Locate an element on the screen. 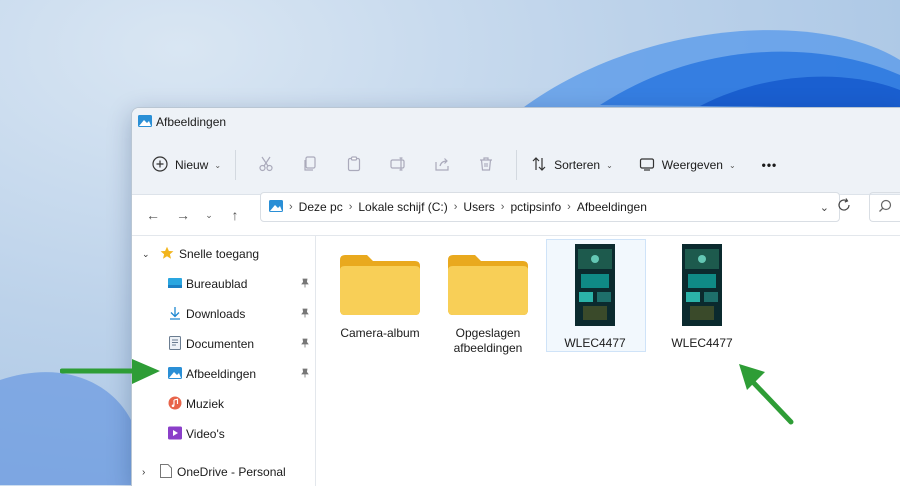 The height and width of the screenshot is (486, 900). sidebar-item-documents: Documenten is located at coordinates (243, 344).